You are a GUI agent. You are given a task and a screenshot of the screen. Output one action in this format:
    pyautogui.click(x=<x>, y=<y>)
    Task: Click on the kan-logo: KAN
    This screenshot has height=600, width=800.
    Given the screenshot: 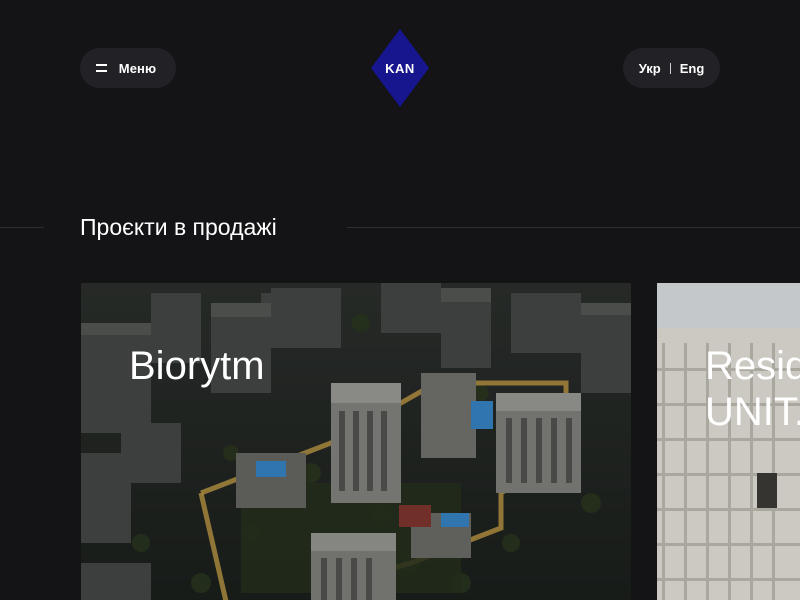 What is the action you would take?
    pyautogui.click(x=400, y=68)
    